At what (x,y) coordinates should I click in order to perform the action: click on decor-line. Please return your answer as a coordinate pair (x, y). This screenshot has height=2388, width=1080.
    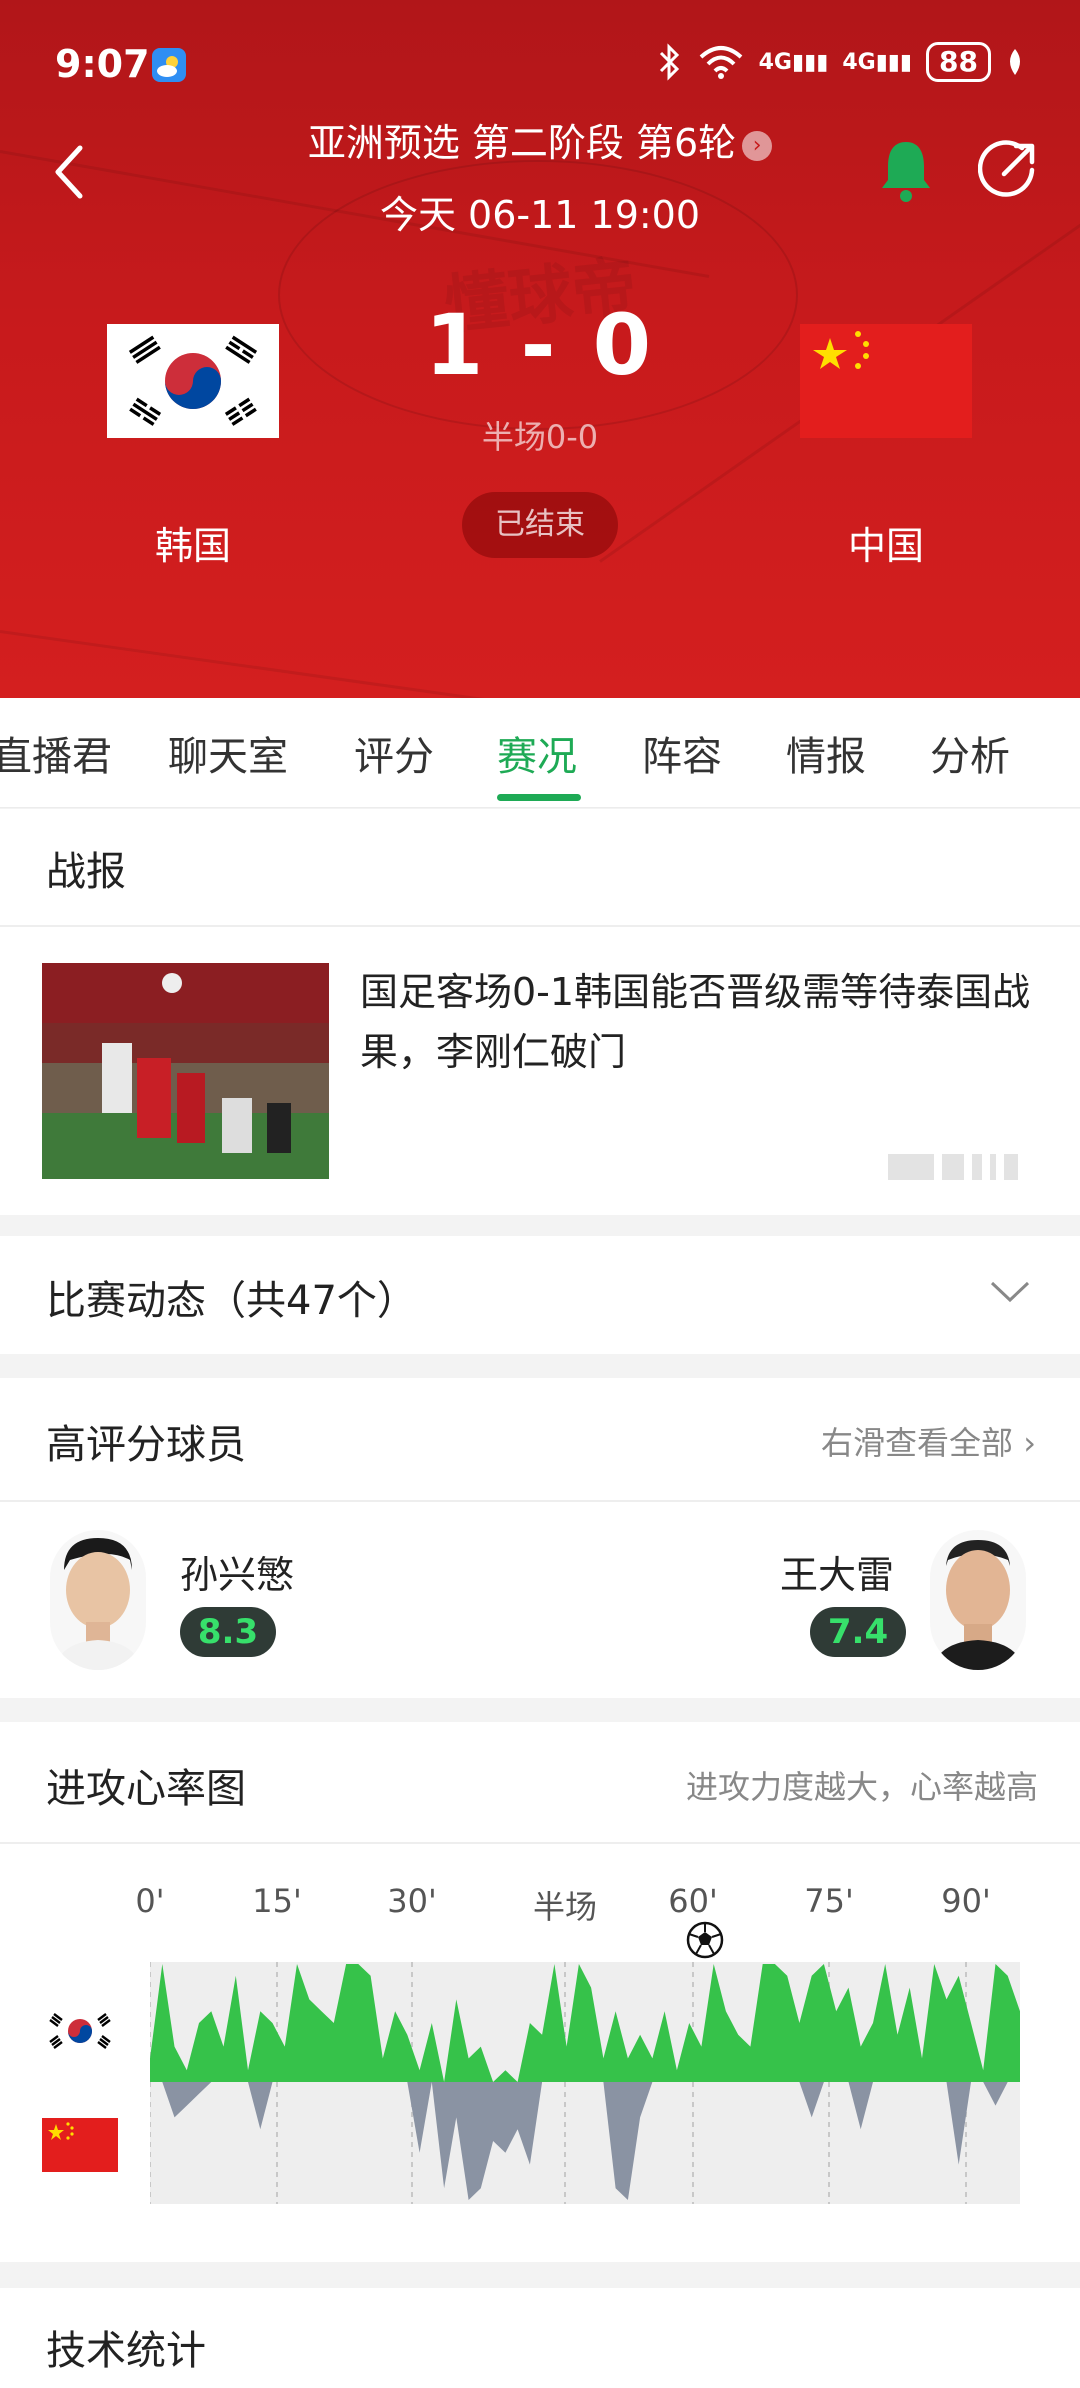
    Looking at the image, I should click on (248, 664).